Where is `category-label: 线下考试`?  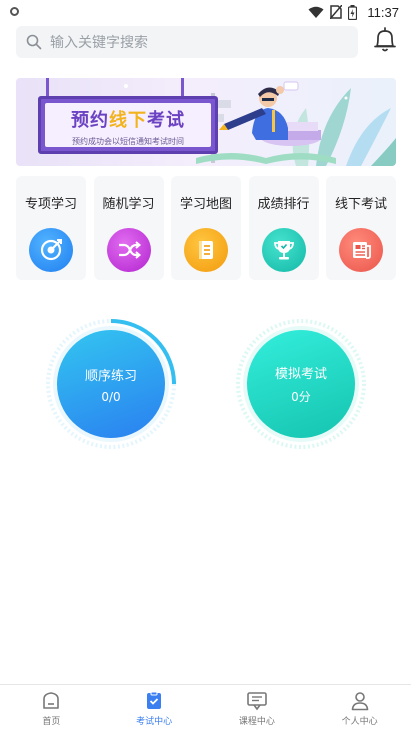
category-label: 线下考试 is located at coordinates (360, 204).